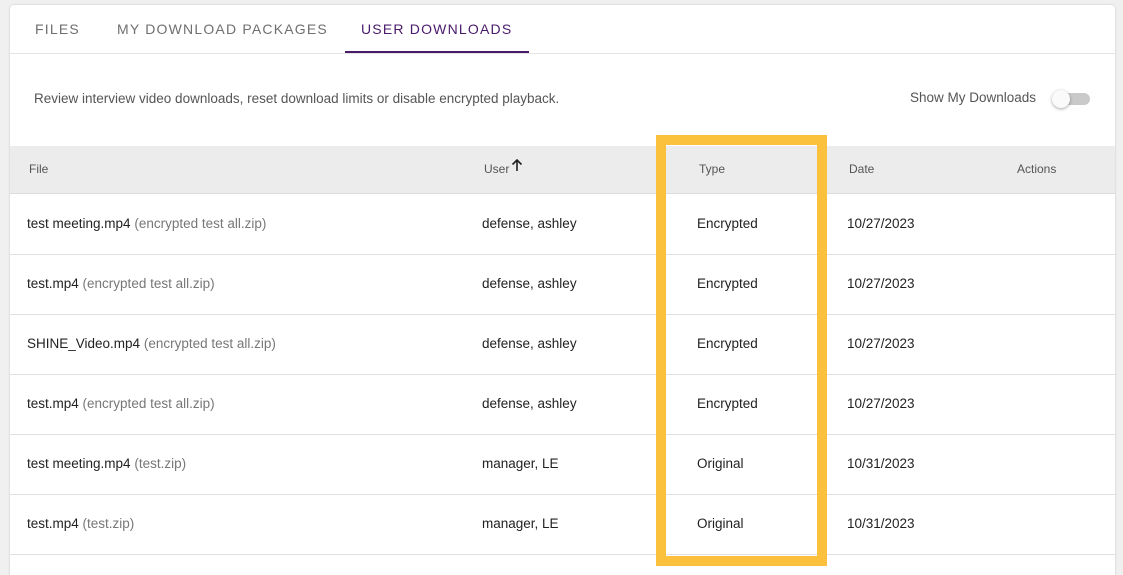  Describe the element at coordinates (861, 169) in the screenshot. I see `column-header-date: Date` at that location.